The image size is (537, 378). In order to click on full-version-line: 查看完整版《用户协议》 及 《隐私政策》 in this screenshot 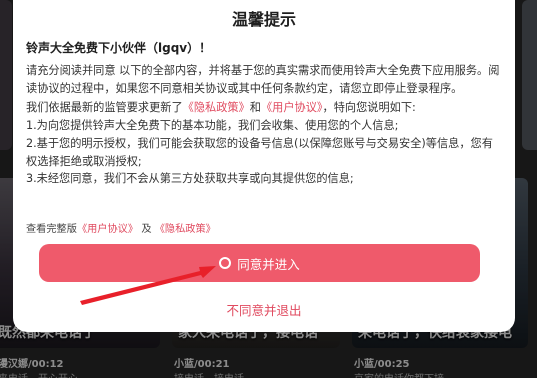, I will do `click(121, 227)`.